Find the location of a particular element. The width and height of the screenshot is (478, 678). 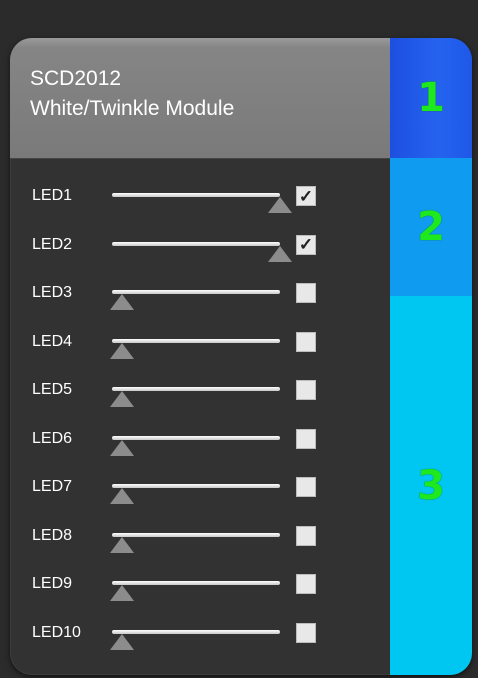

led-row: LED2 ✓ is located at coordinates (200, 249).